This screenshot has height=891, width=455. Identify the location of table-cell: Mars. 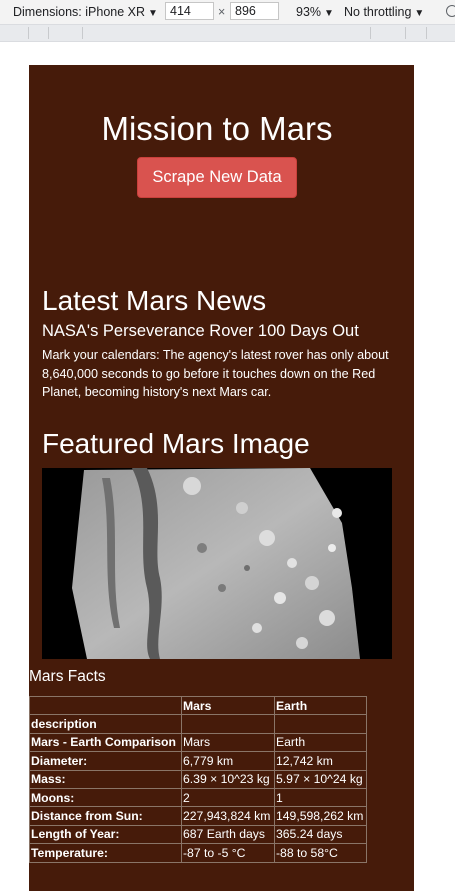
(228, 742).